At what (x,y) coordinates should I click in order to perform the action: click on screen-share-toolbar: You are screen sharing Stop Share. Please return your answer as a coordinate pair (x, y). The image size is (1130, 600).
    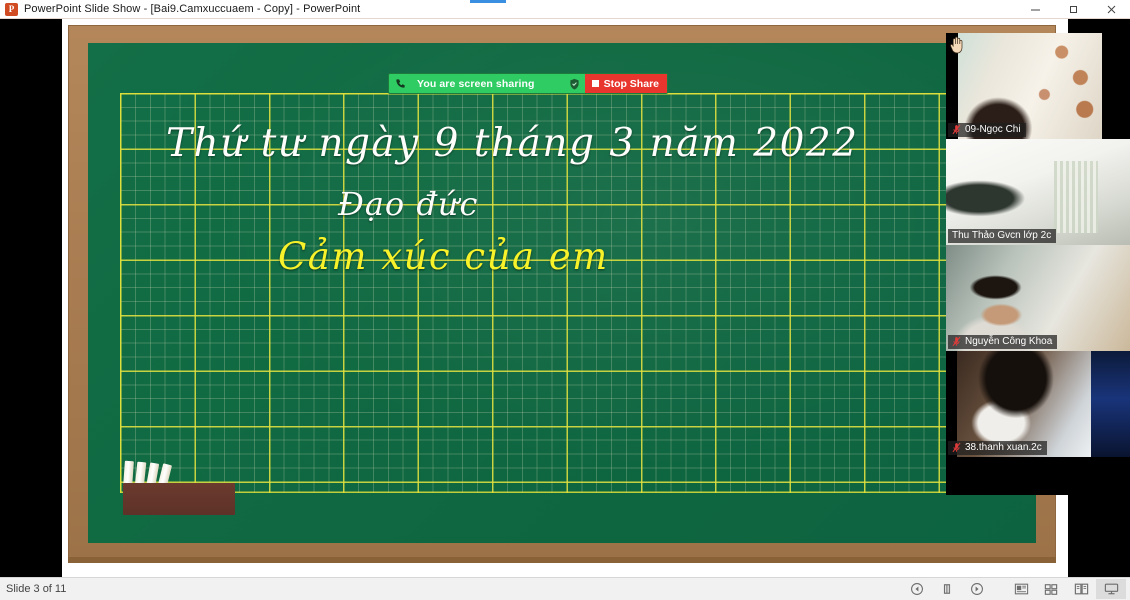
    Looking at the image, I should click on (528, 83).